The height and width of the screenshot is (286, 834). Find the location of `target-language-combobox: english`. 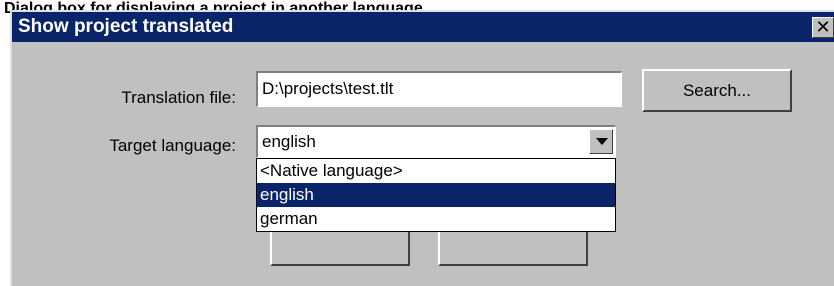

target-language-combobox: english is located at coordinates (436, 141).